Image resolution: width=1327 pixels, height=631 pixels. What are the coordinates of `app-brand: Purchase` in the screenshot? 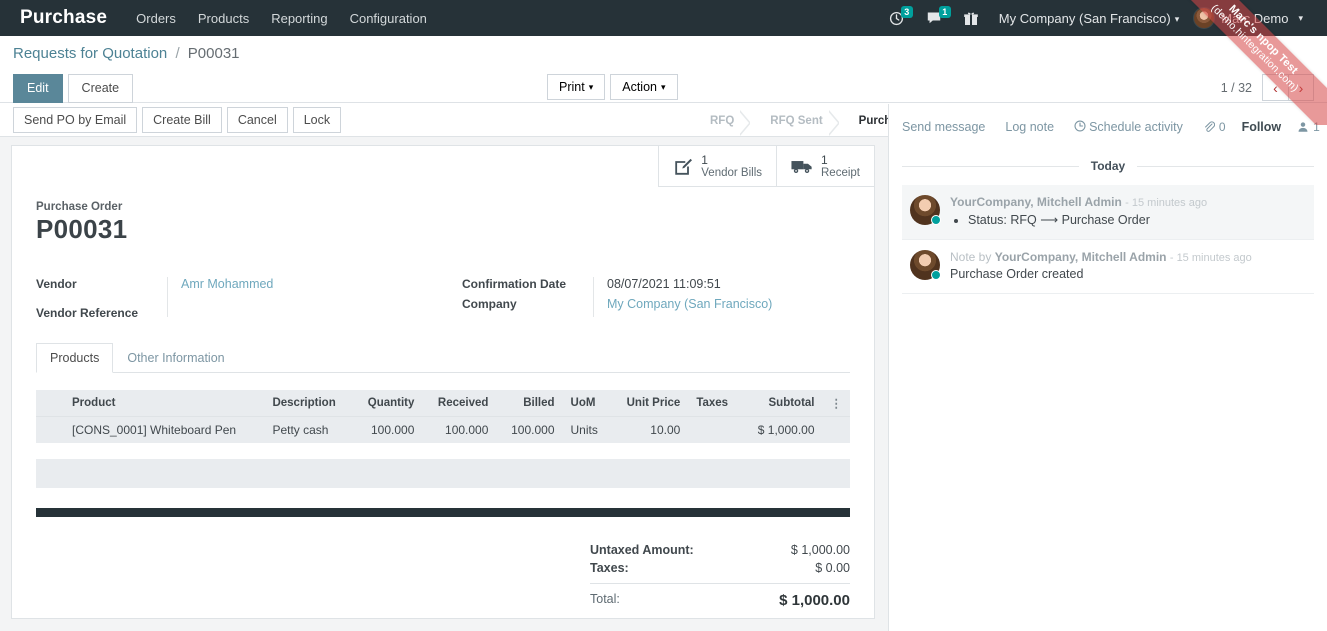 It's located at (67, 18).